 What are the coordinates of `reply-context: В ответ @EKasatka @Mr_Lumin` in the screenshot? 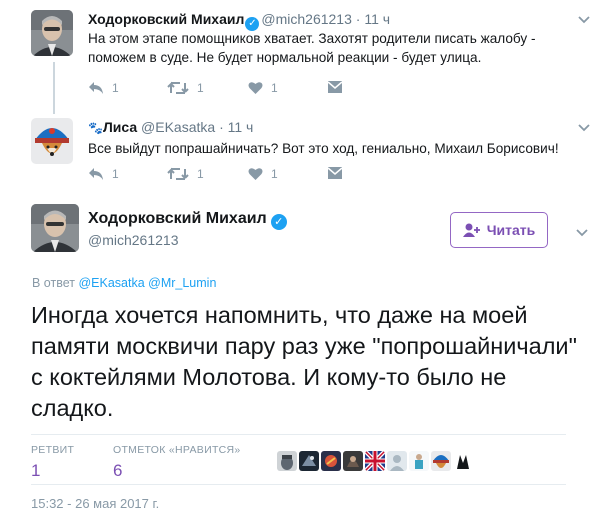 It's located at (124, 283).